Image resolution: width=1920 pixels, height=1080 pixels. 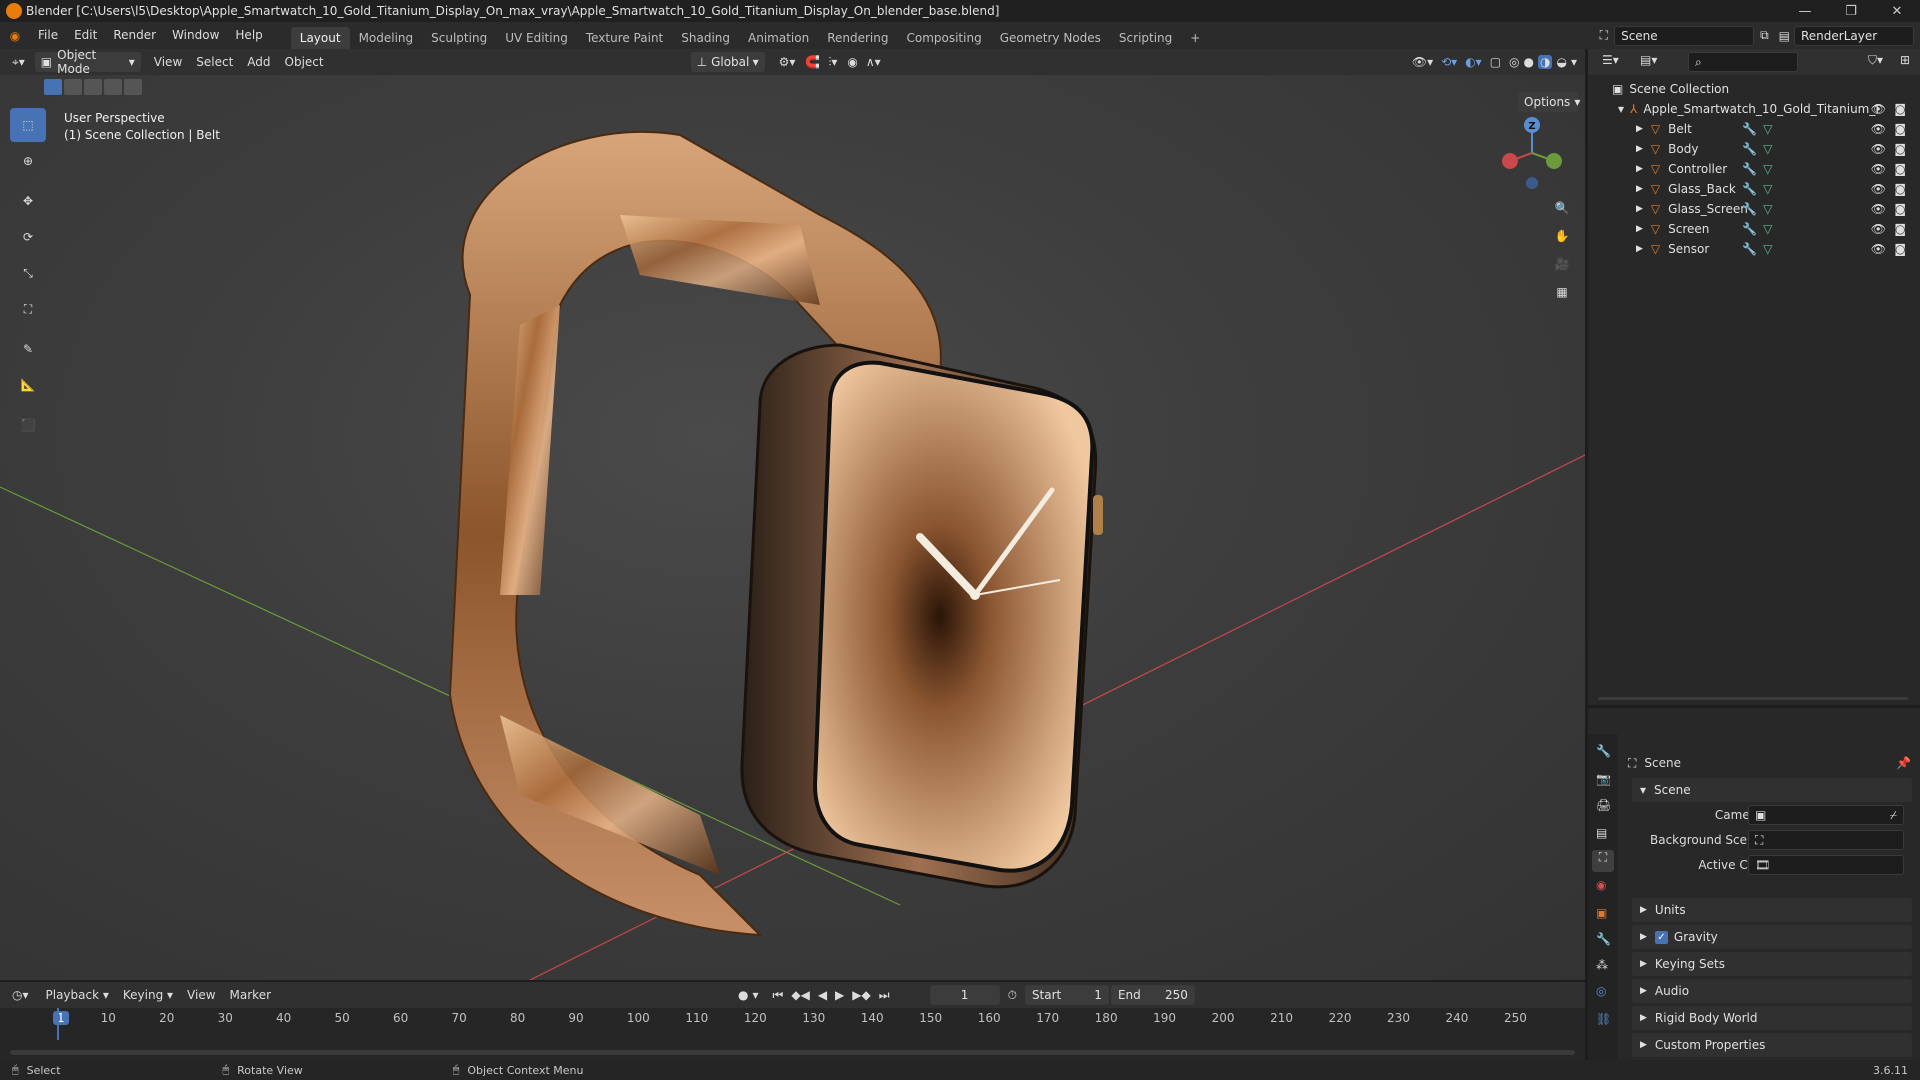 I want to click on render-tab-icon: 📷, so click(x=1603, y=779).